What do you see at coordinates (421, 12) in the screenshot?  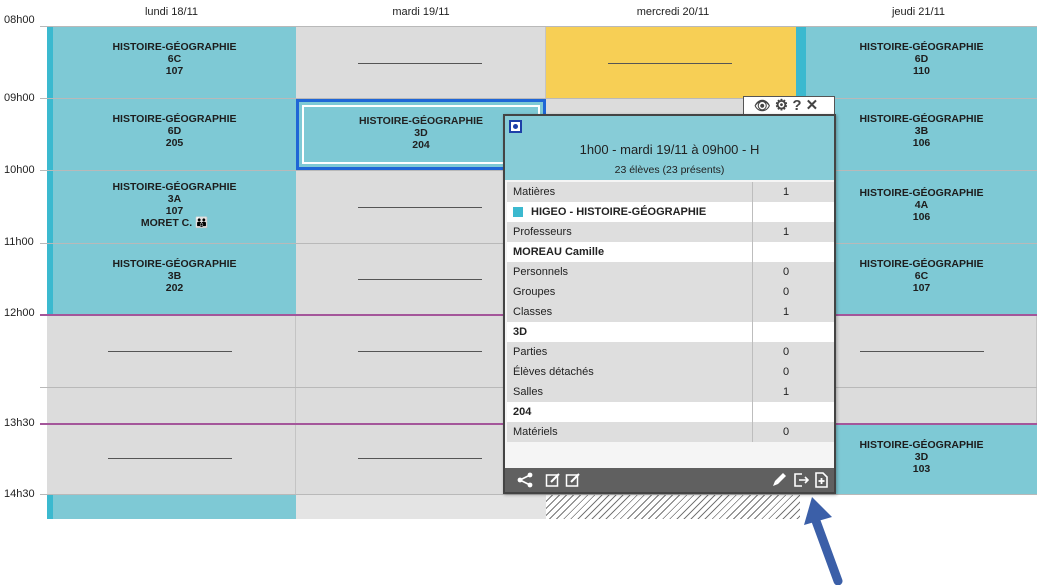 I see `day-header-tuesday: mardi 19/11` at bounding box center [421, 12].